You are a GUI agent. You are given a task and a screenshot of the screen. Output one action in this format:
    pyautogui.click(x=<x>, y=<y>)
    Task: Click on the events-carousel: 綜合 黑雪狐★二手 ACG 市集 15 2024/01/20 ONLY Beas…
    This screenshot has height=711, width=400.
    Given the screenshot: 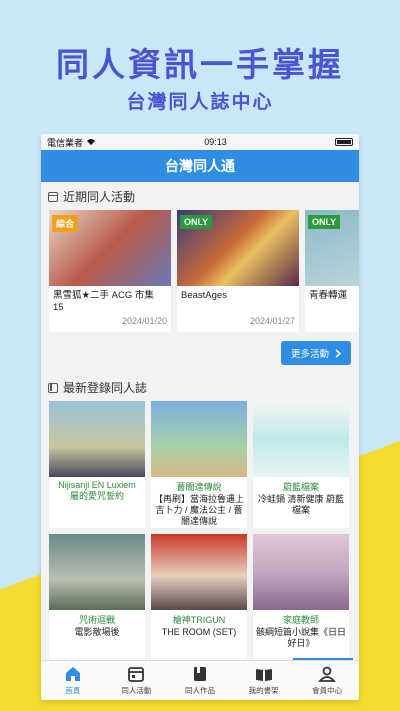 What is the action you would take?
    pyautogui.click(x=200, y=271)
    